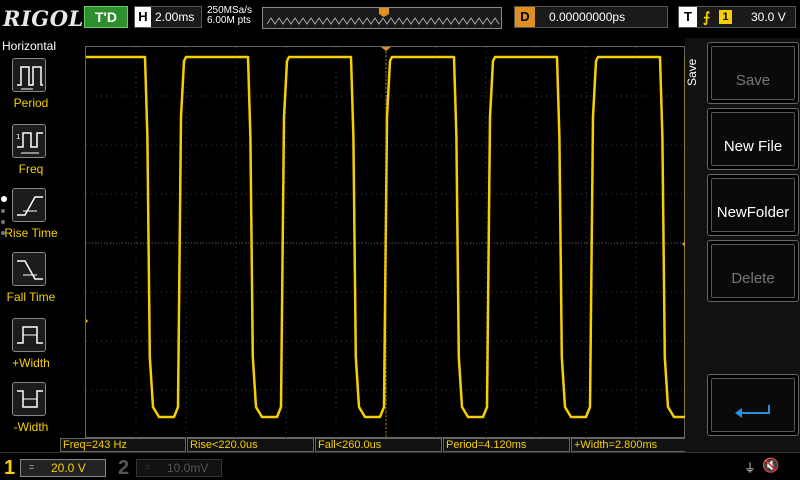 The height and width of the screenshot is (480, 800). Describe the element at coordinates (400, 466) in the screenshot. I see `channel-status-bar: 1 = 20.0 V 2 = 10.0mV ⏚ 🔇` at that location.